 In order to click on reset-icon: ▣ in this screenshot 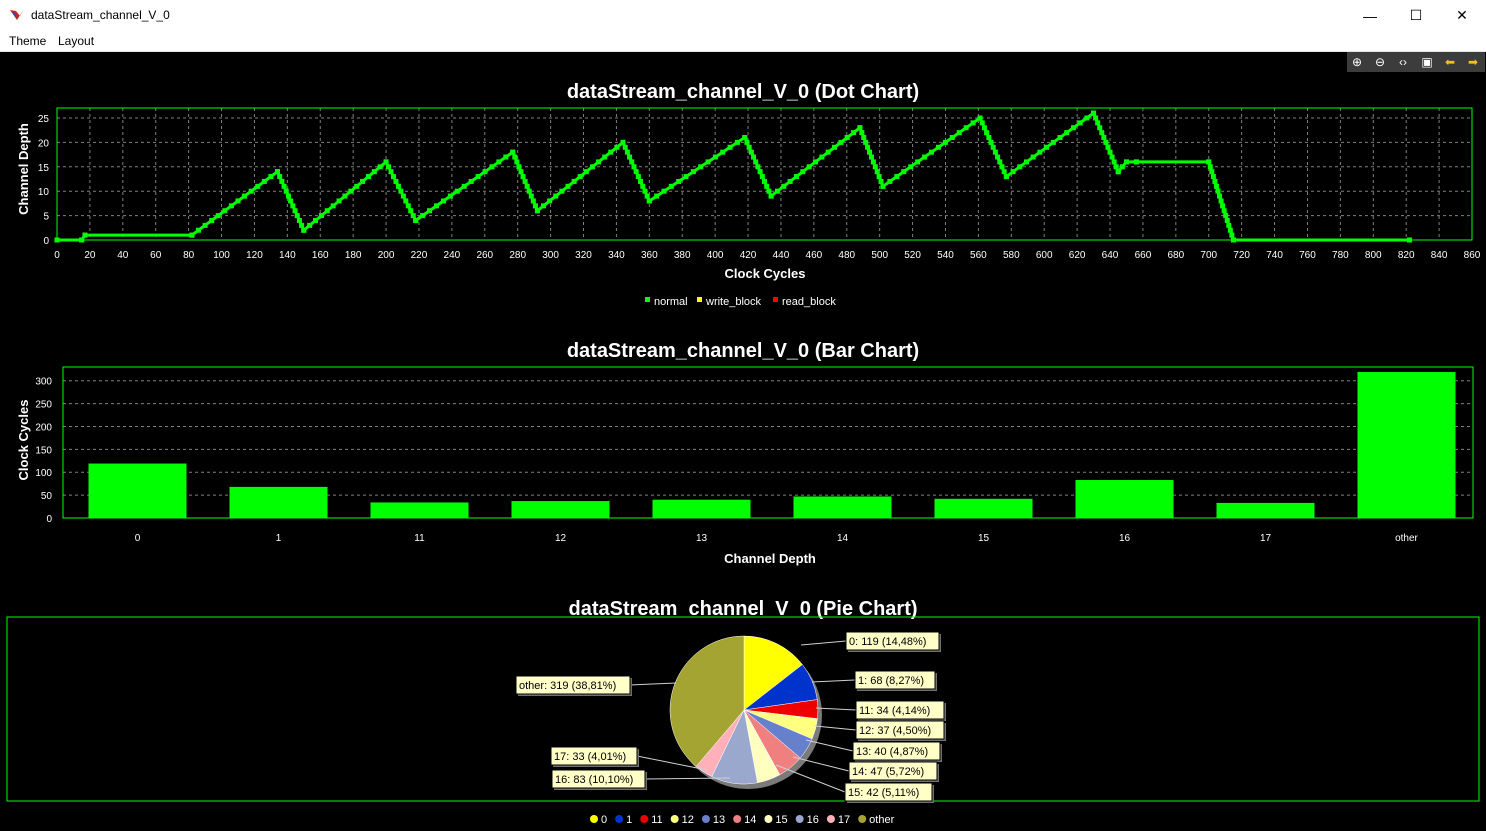, I will do `click(1427, 62)`.